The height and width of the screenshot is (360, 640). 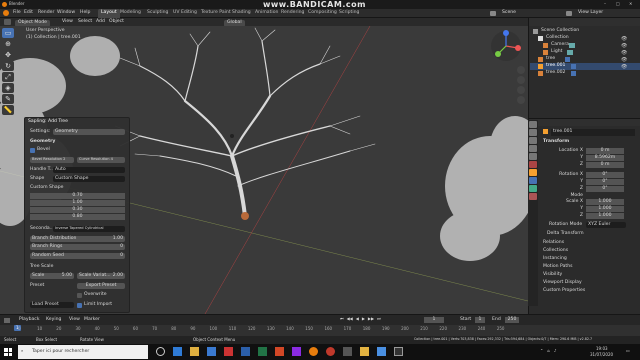 I want to click on outliner-item-scene-collection: Scene Collection, so click(x=560, y=31).